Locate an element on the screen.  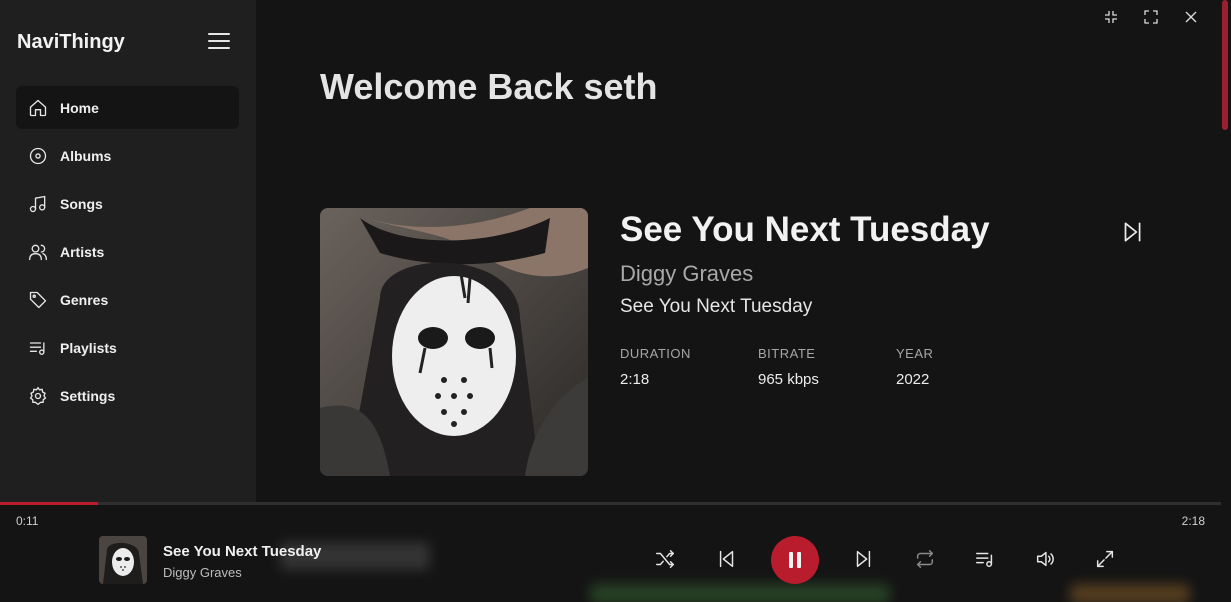
meta-duration: DURATION 2:18 is located at coordinates (655, 367).